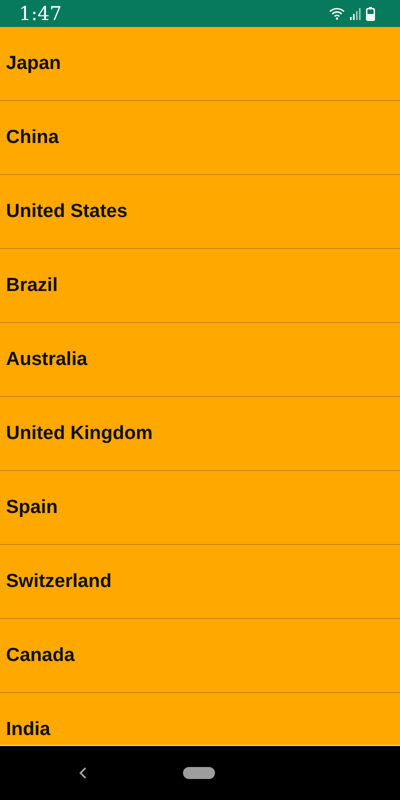  I want to click on status-time: 1:47, so click(40, 13).